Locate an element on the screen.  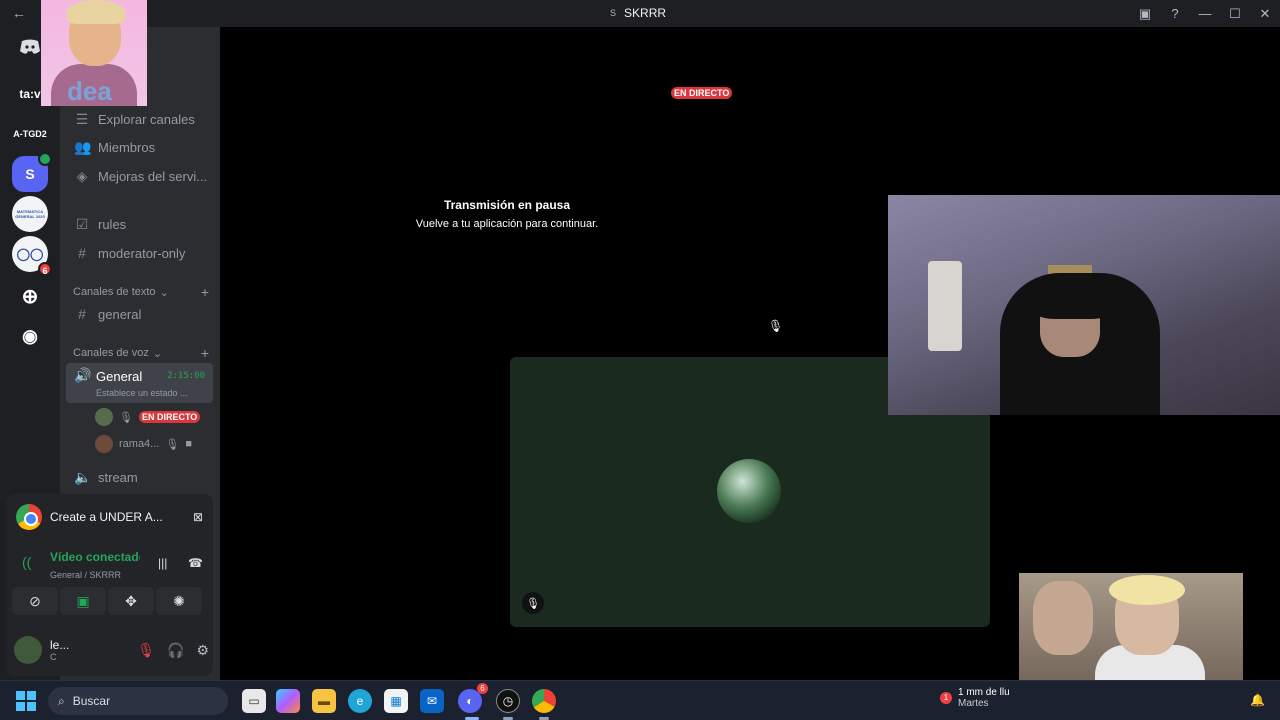
server-atgd2-label: A-TGD2 is located at coordinates (30, 134).